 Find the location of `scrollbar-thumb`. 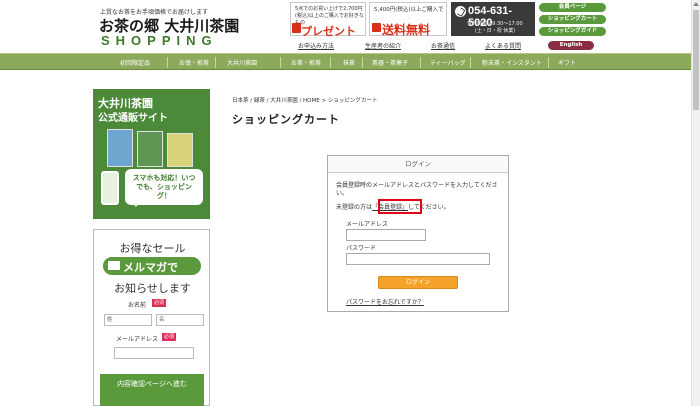

scrollbar-thumb is located at coordinates (696, 60).